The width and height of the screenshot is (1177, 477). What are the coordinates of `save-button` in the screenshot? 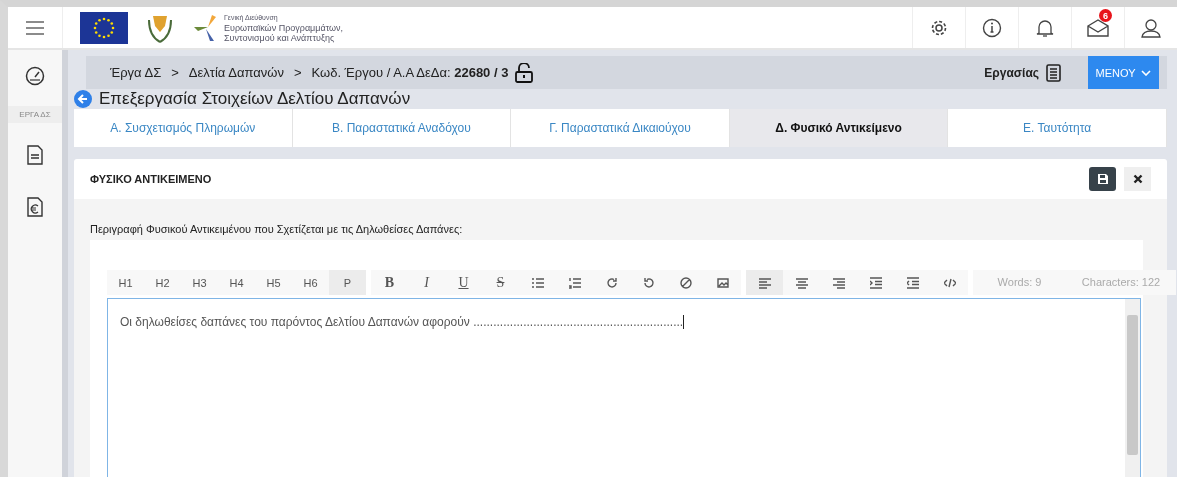 It's located at (1102, 179).